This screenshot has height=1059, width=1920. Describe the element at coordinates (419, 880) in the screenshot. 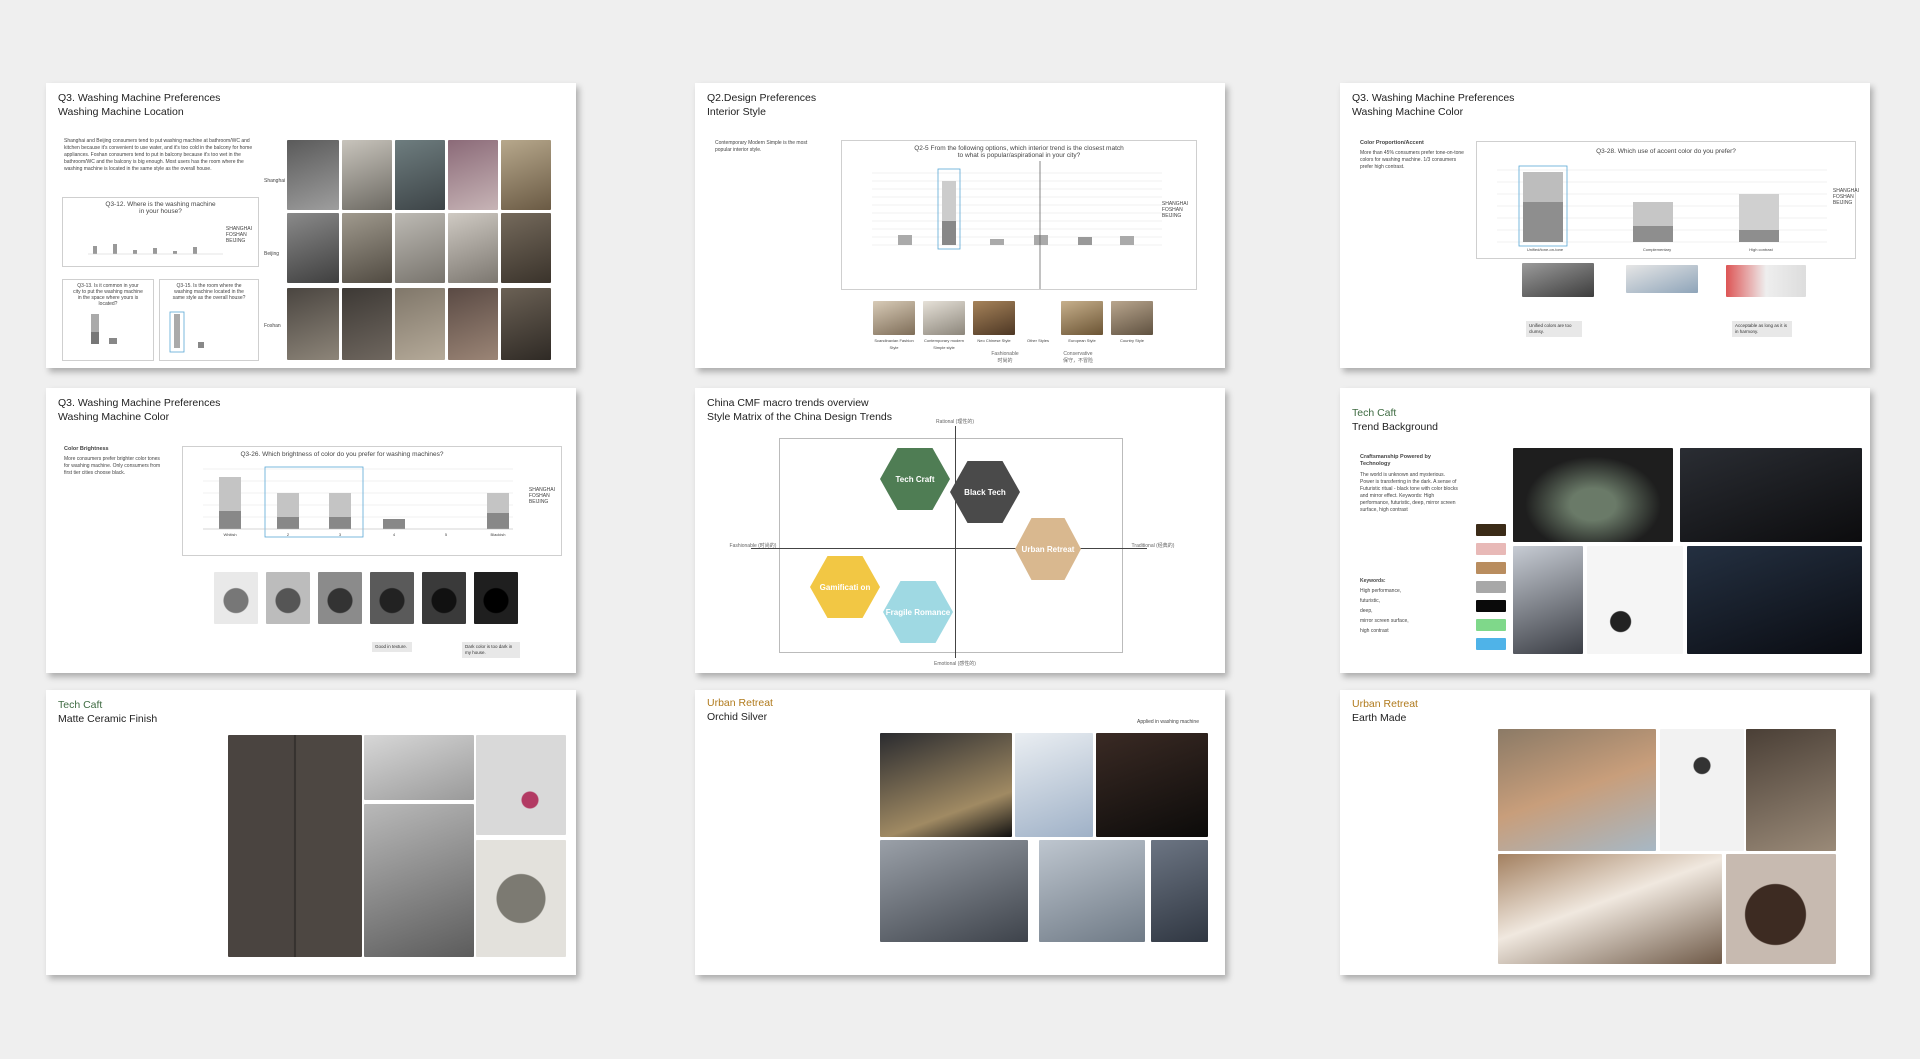

I see `photo-backpack` at that location.